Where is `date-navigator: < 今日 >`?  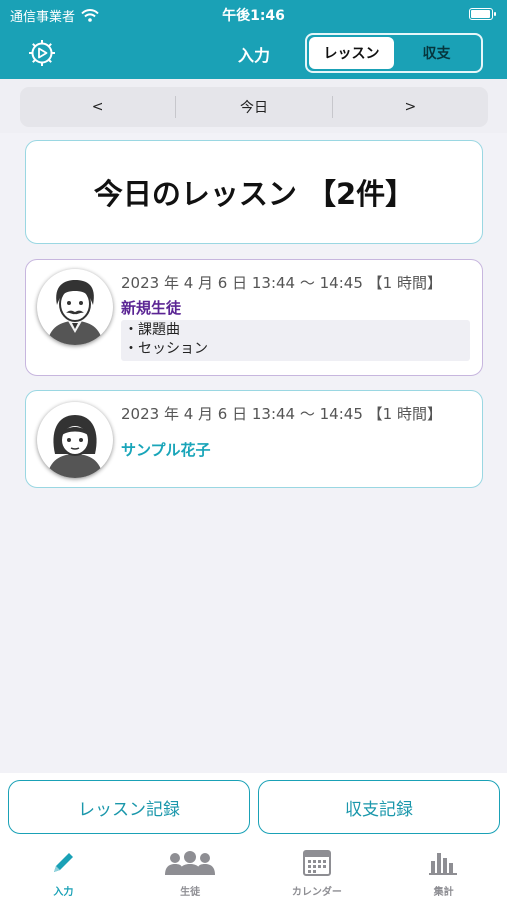
date-navigator: < 今日 > is located at coordinates (254, 107).